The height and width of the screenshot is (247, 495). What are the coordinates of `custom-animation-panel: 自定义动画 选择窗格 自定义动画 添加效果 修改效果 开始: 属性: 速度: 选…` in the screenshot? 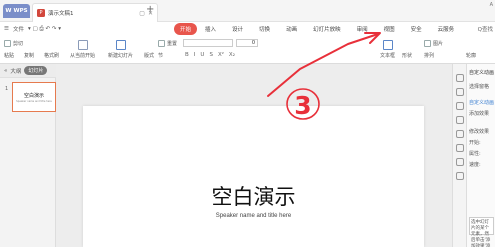 It's located at (481, 155).